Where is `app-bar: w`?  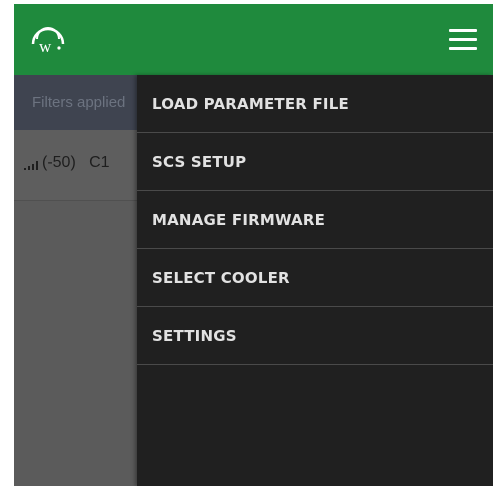
app-bar: w is located at coordinates (253, 39).